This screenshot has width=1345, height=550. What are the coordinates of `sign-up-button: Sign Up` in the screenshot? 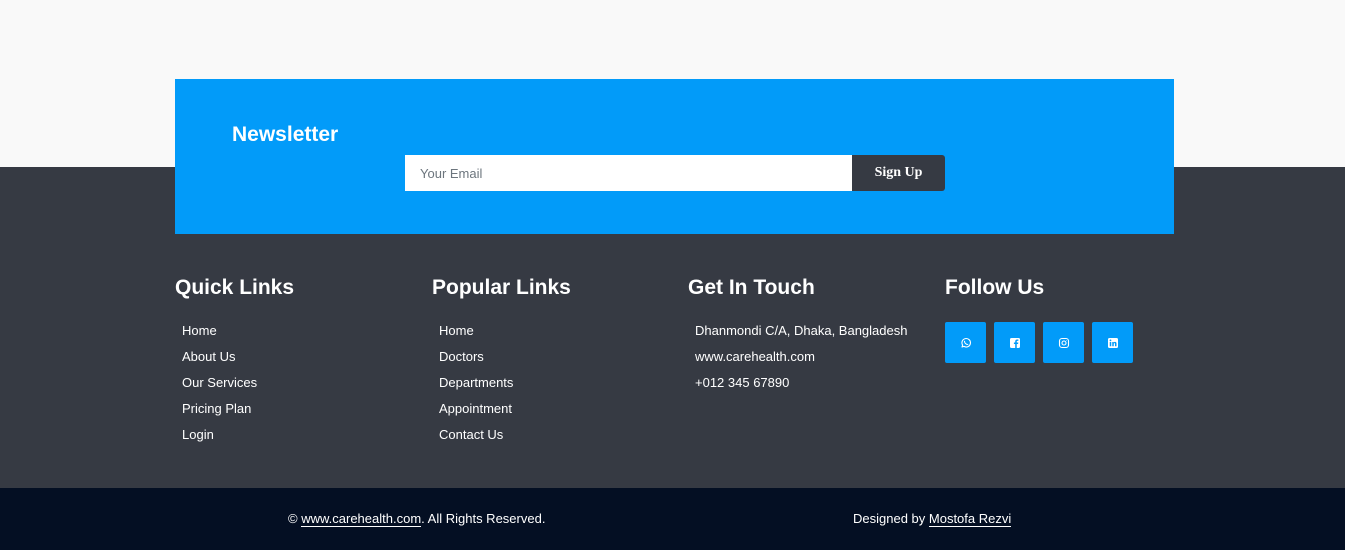 It's located at (898, 173).